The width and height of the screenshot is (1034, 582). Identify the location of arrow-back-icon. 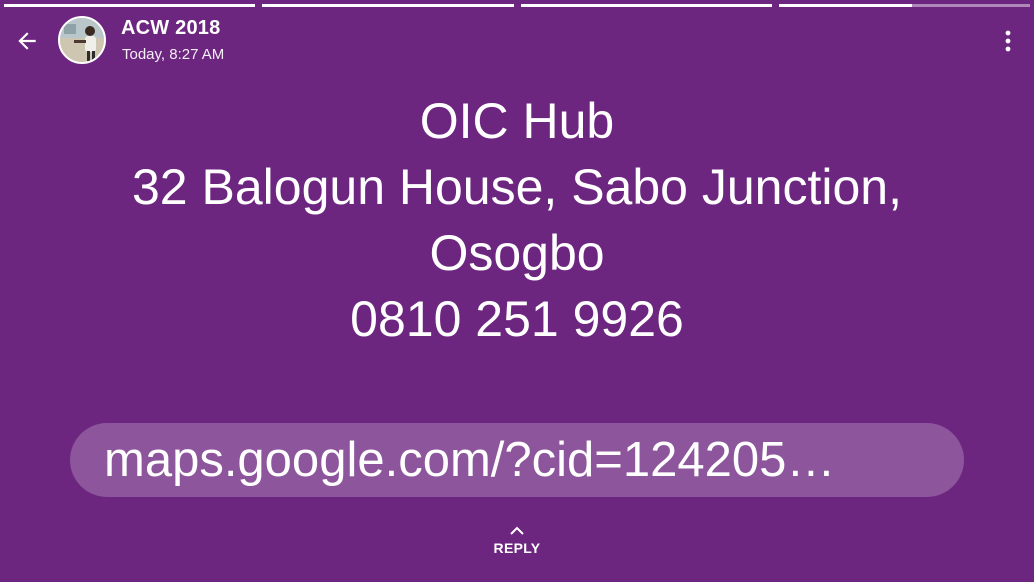
(27, 41).